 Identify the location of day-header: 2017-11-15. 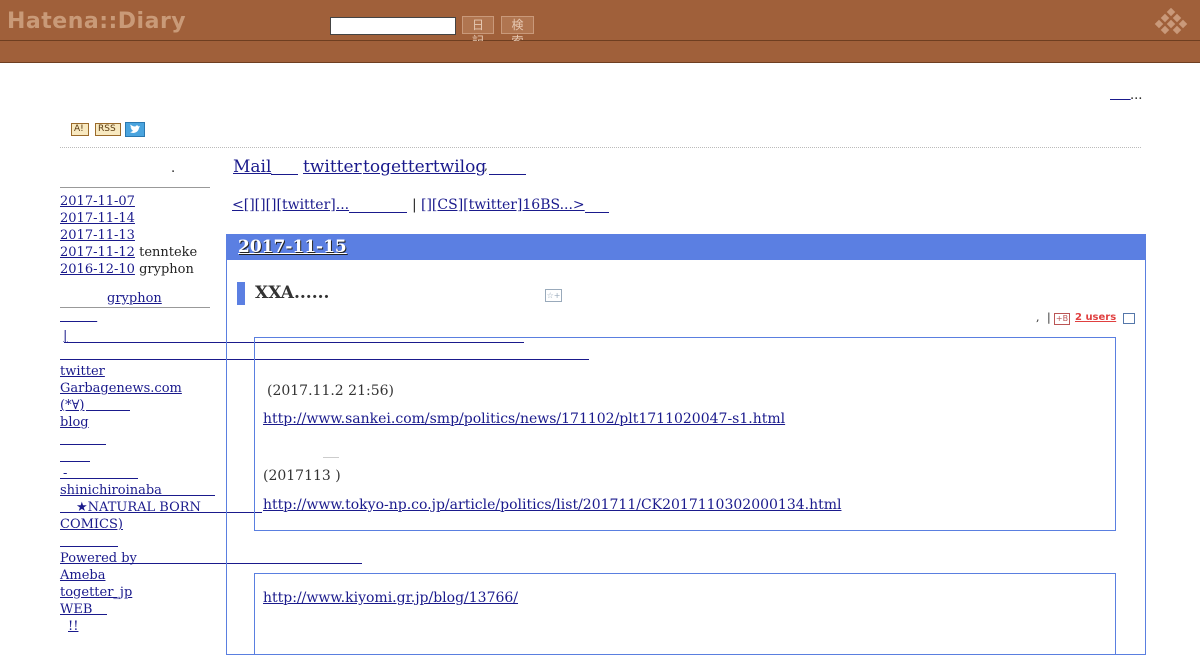
(685, 247).